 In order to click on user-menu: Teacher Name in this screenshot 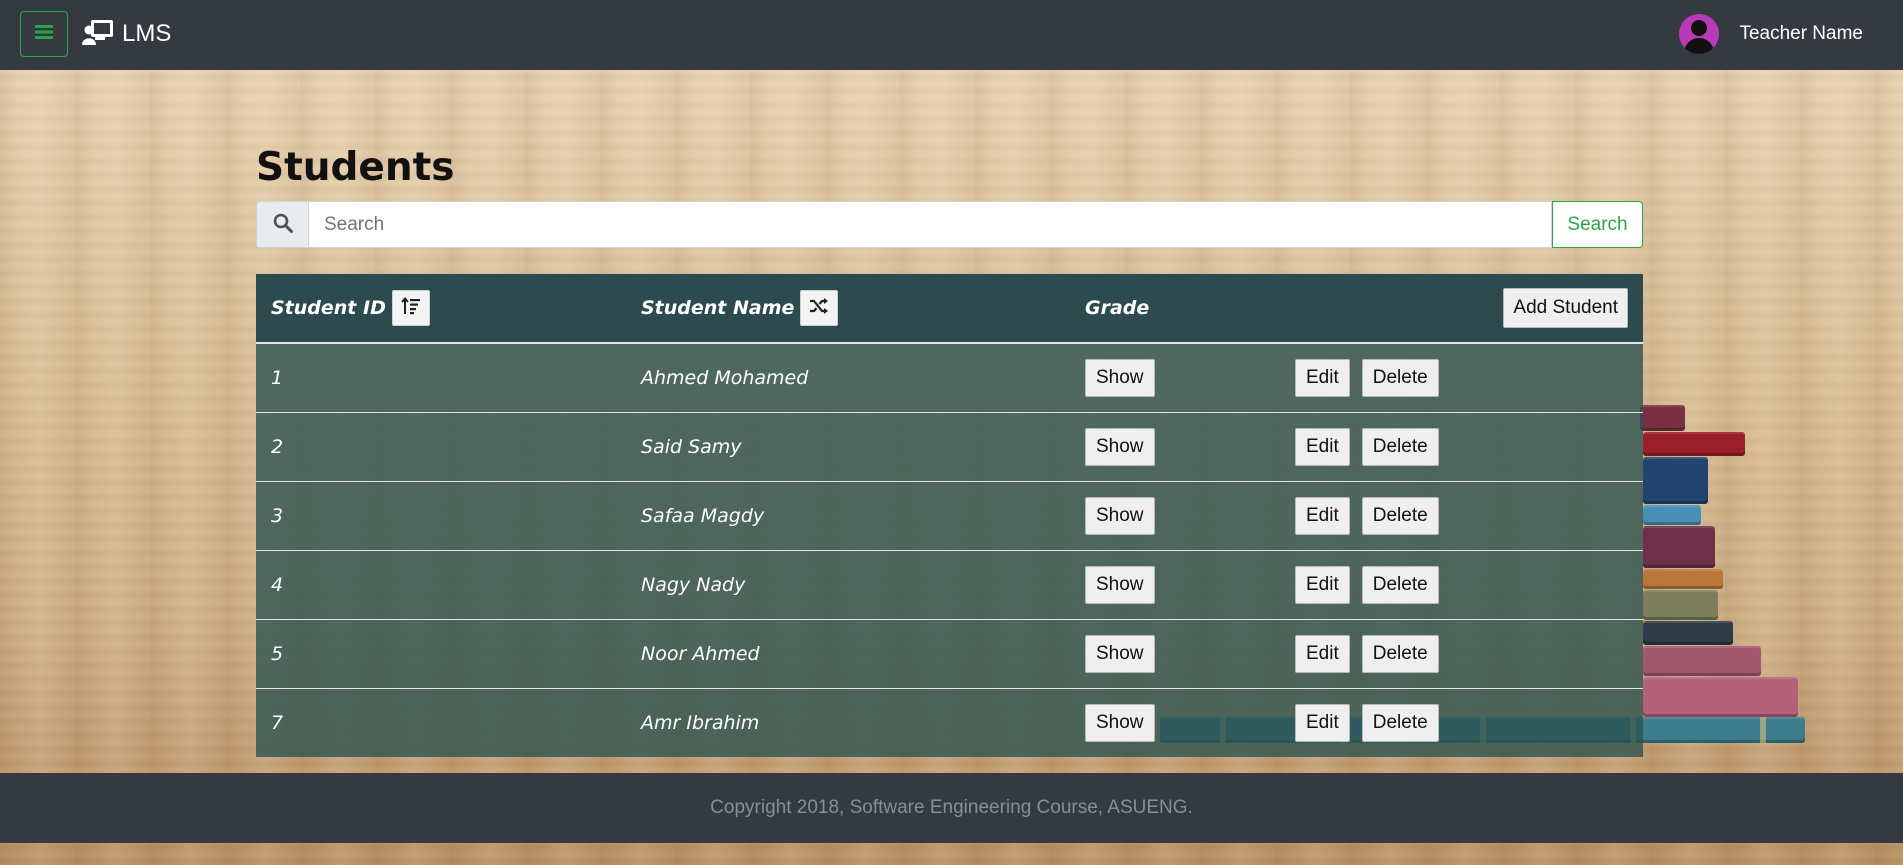, I will do `click(1771, 34)`.